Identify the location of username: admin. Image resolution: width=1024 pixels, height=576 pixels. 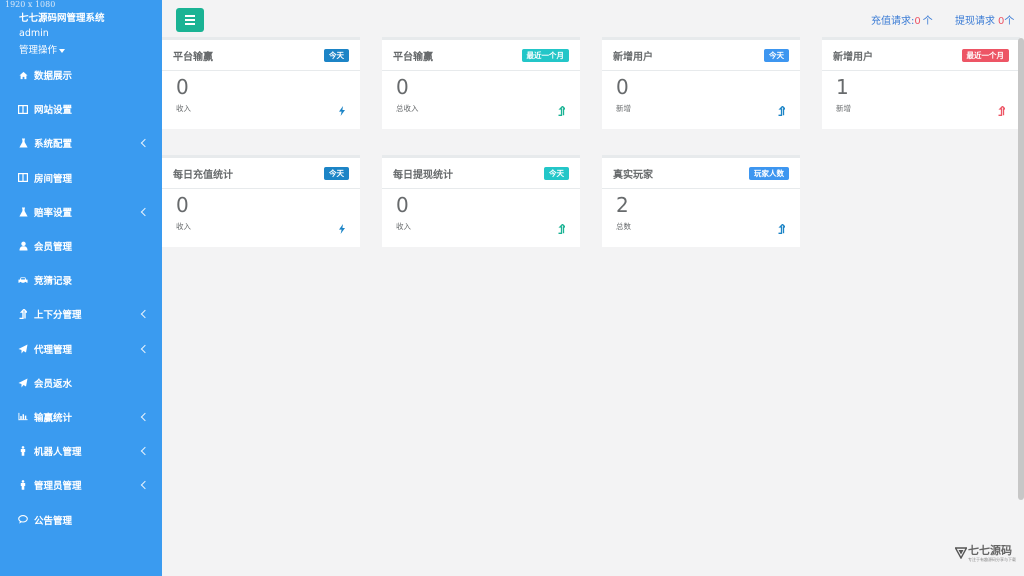
(34, 33).